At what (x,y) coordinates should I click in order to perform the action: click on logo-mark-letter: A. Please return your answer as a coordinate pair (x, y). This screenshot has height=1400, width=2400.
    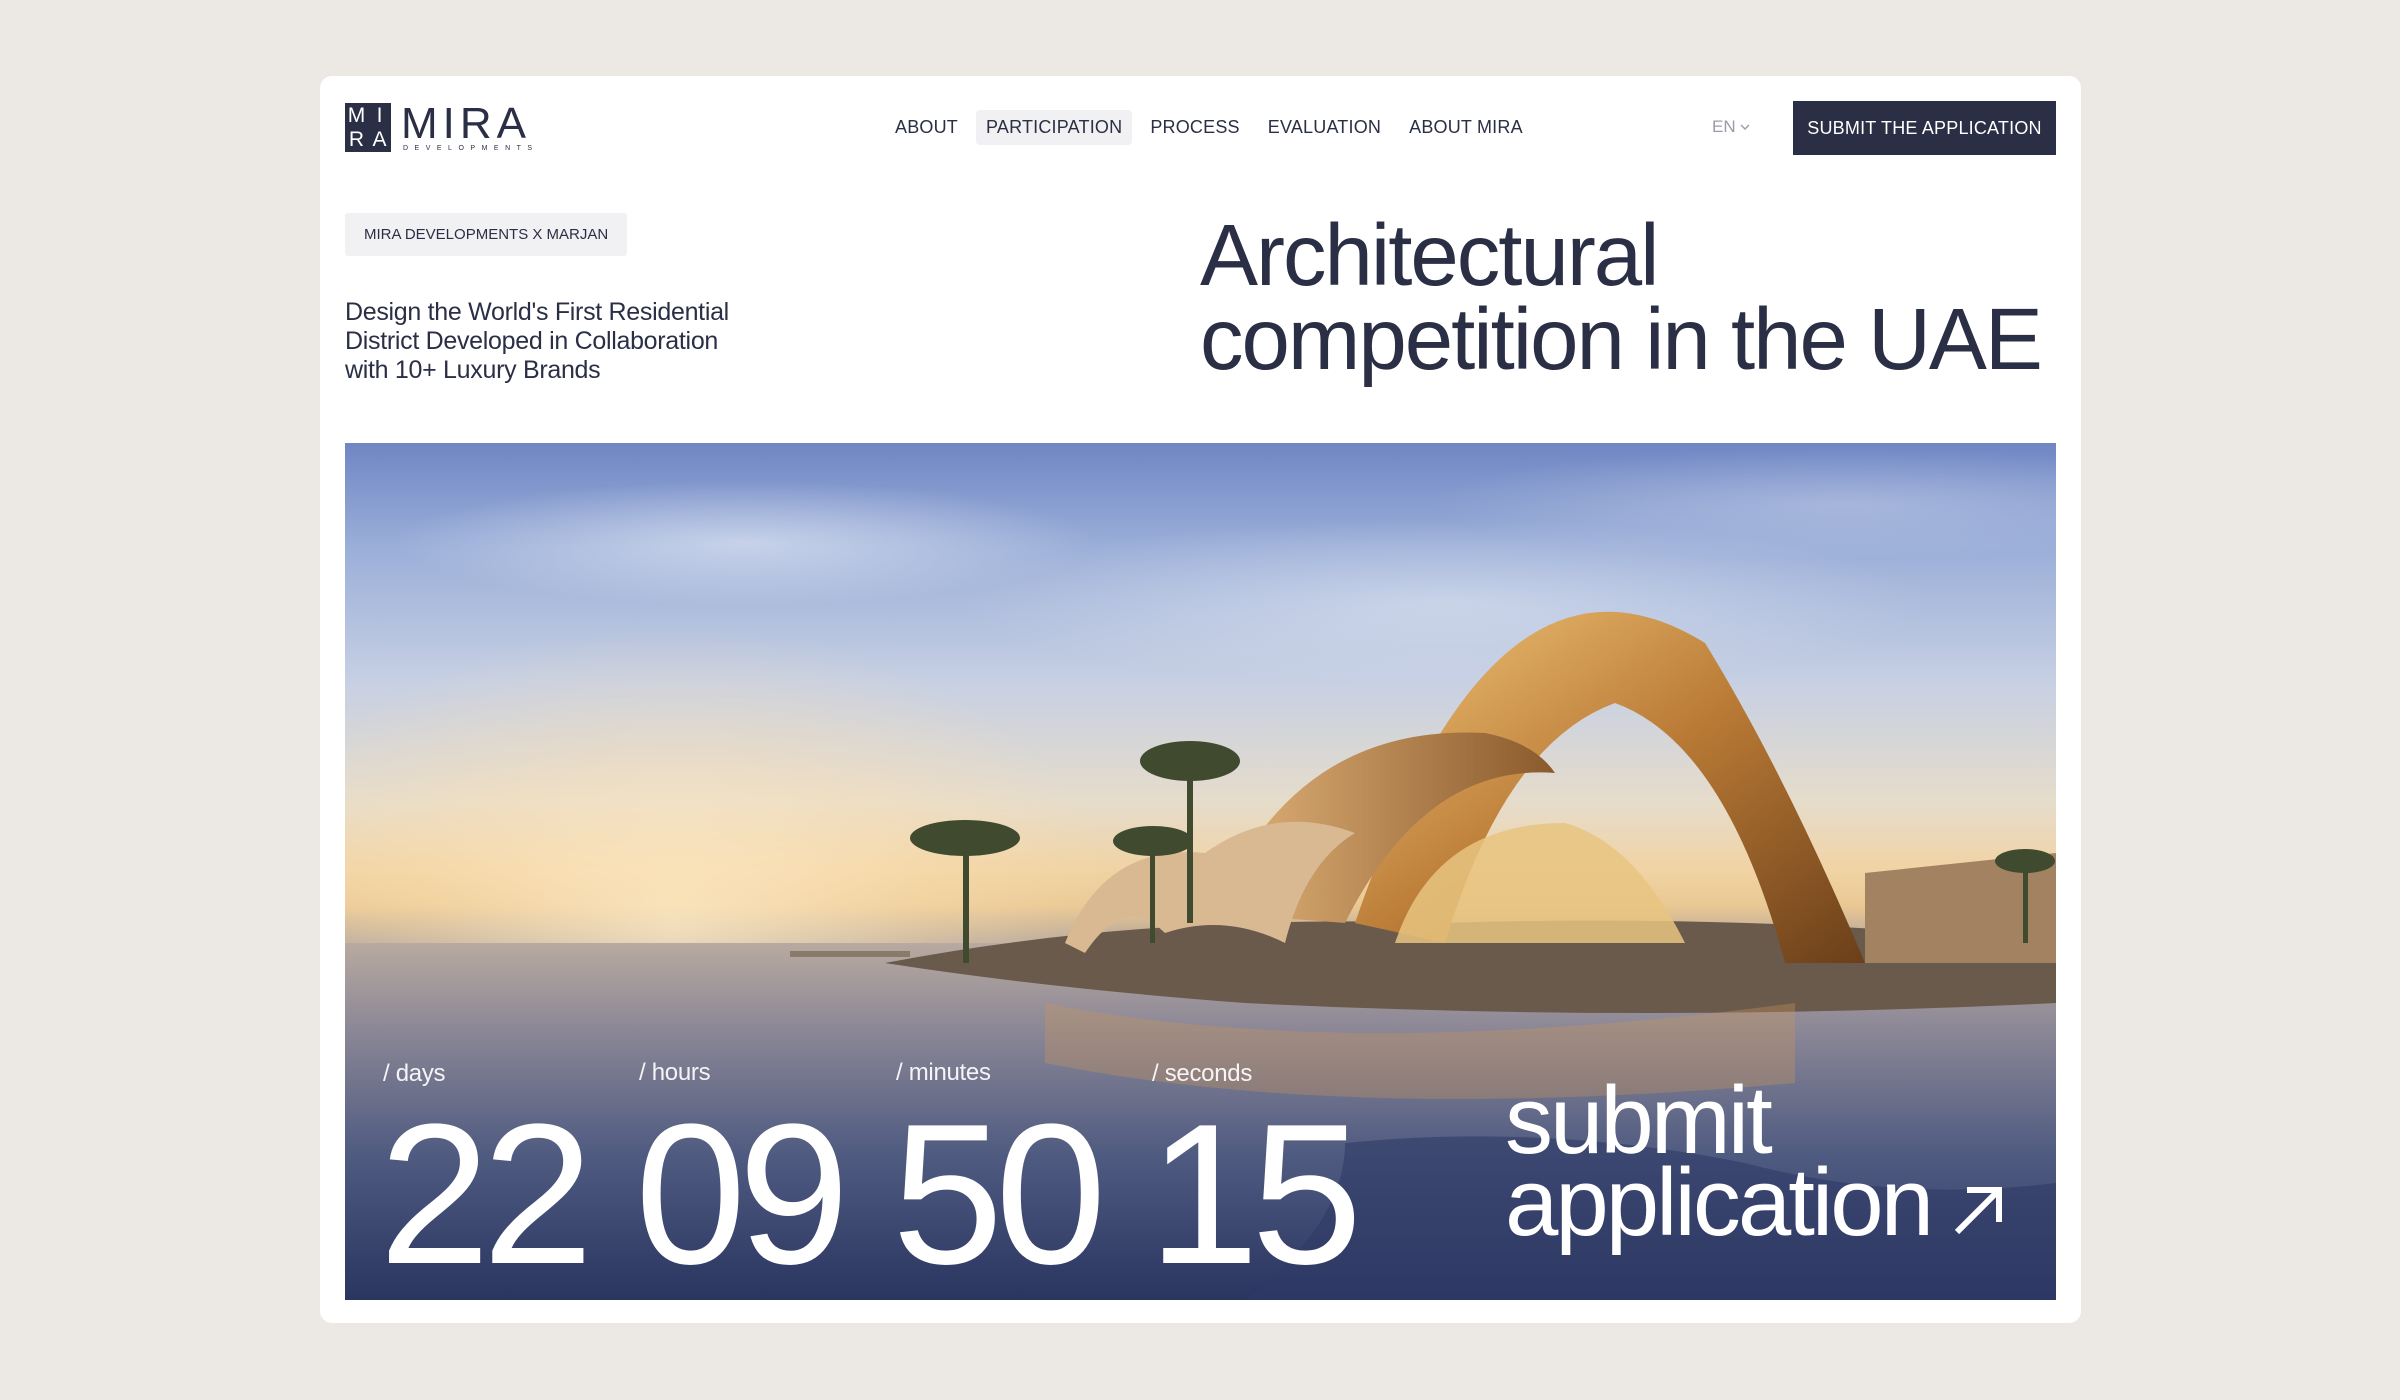
    Looking at the image, I should click on (379, 140).